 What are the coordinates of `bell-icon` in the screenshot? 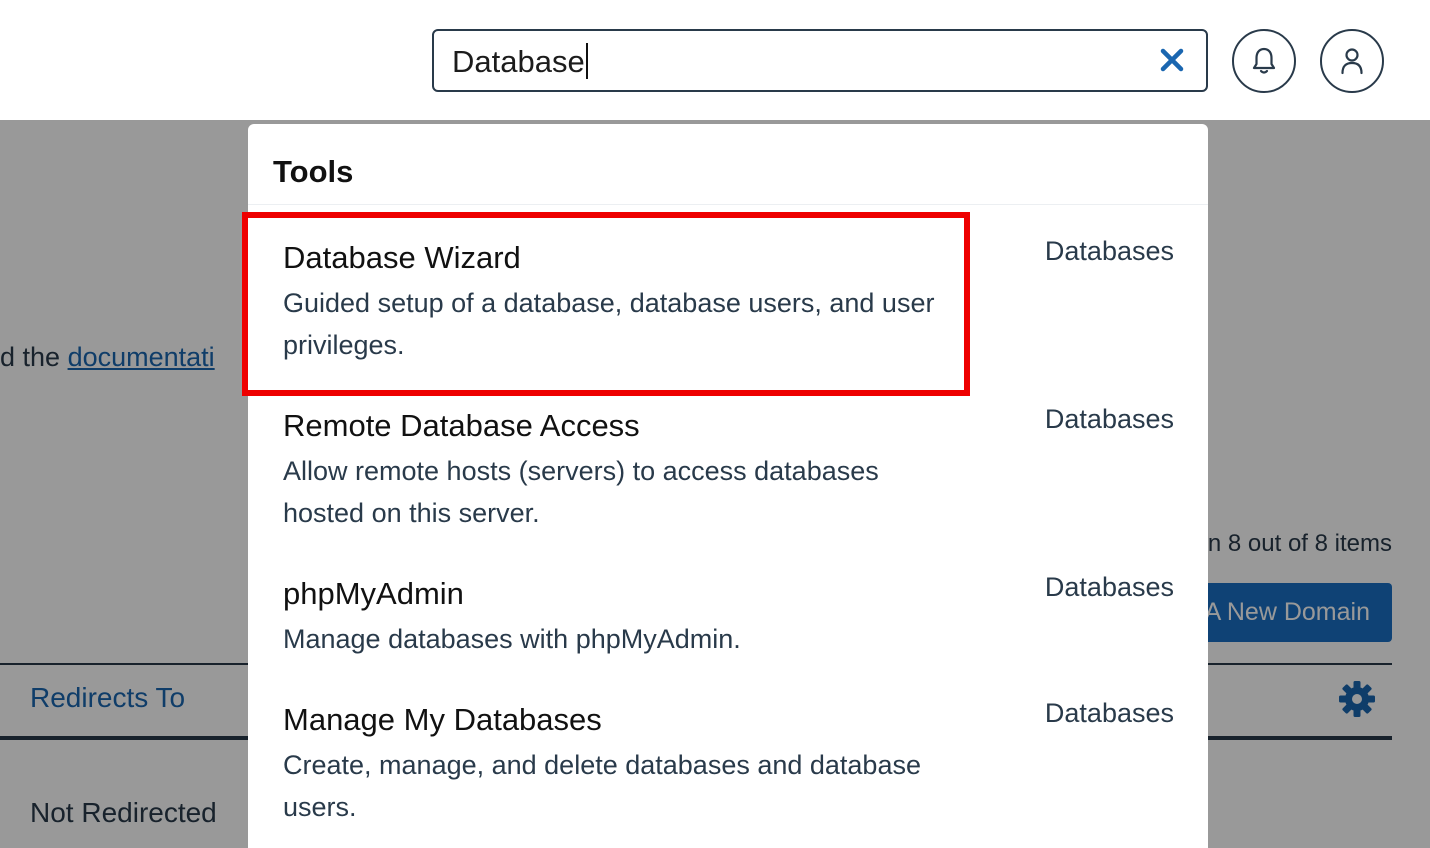 It's located at (1264, 60).